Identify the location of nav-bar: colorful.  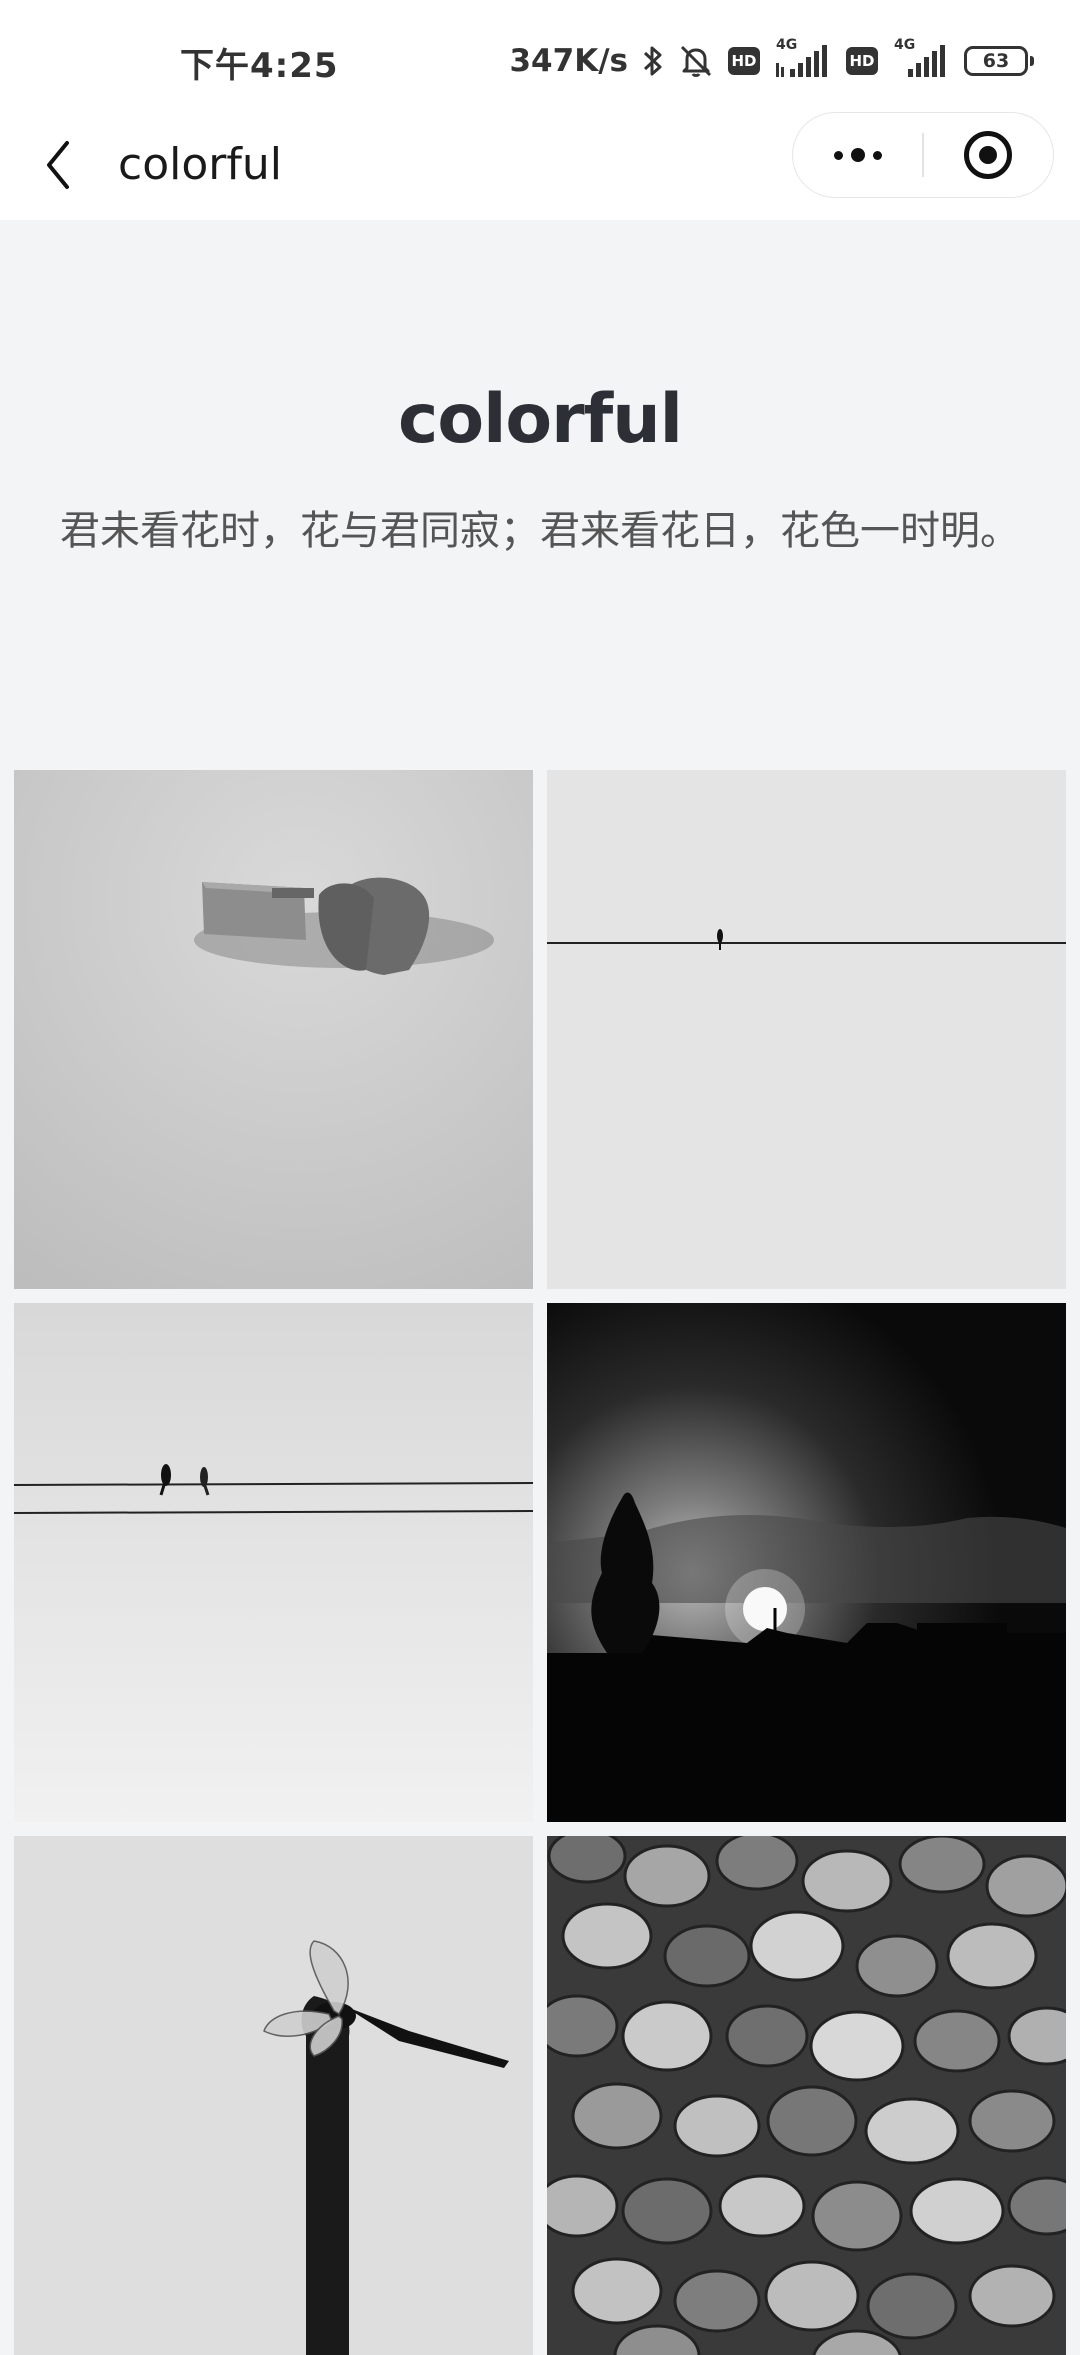
(540, 165).